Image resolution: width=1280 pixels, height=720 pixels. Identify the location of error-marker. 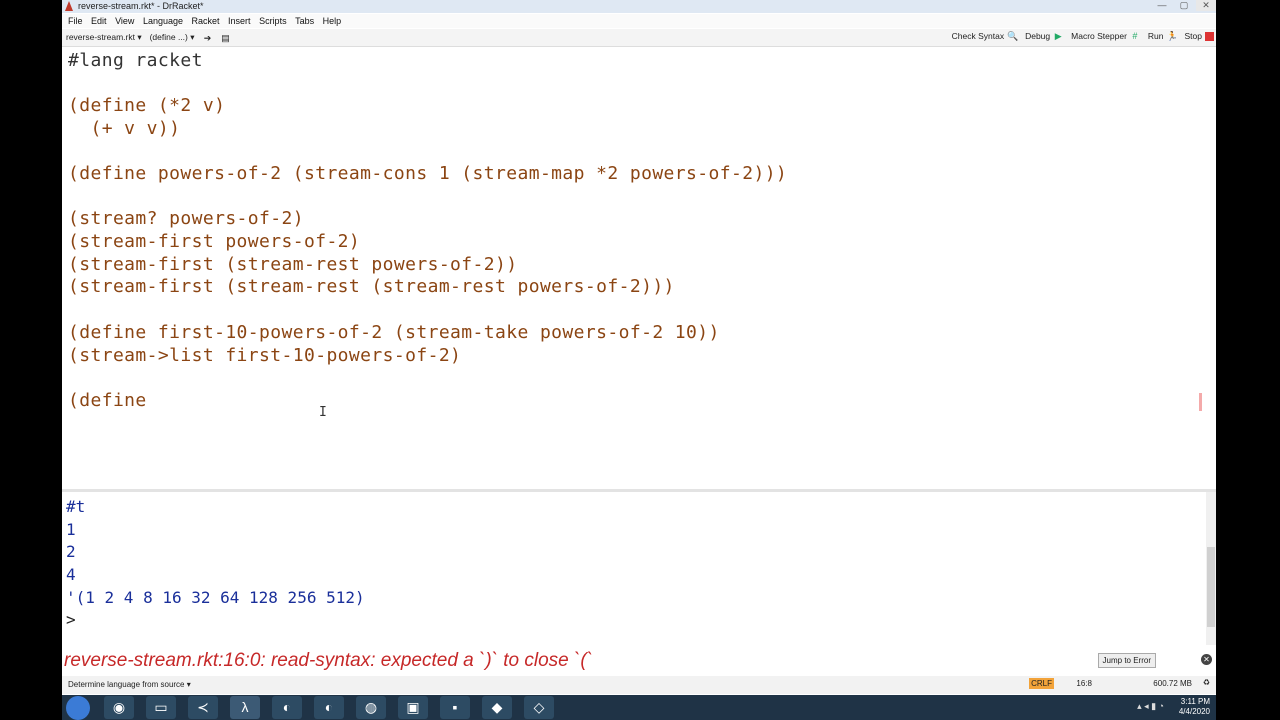
(1200, 402).